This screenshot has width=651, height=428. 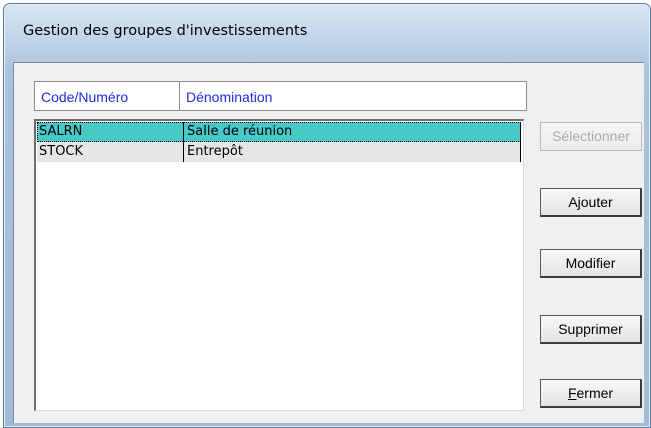 I want to click on list-header: Code/Numéro Dénomination, so click(x=280, y=96).